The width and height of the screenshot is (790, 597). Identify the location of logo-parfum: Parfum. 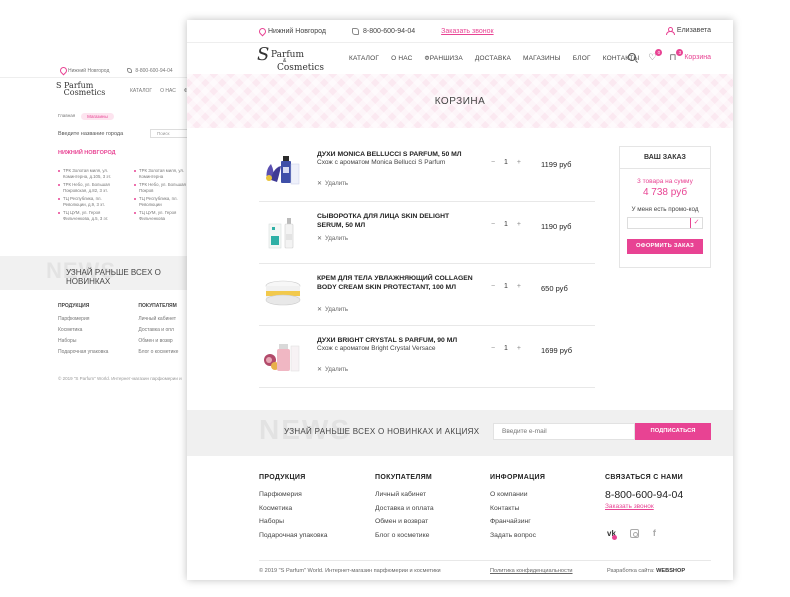
(287, 55).